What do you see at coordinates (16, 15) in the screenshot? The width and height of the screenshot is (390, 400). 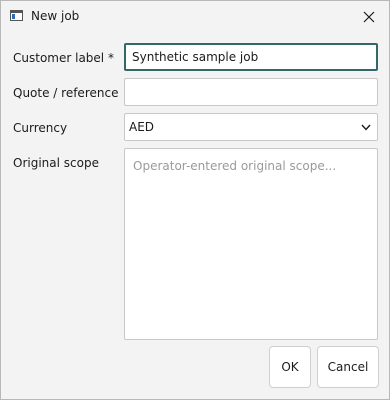 I see `window-app-icon` at bounding box center [16, 15].